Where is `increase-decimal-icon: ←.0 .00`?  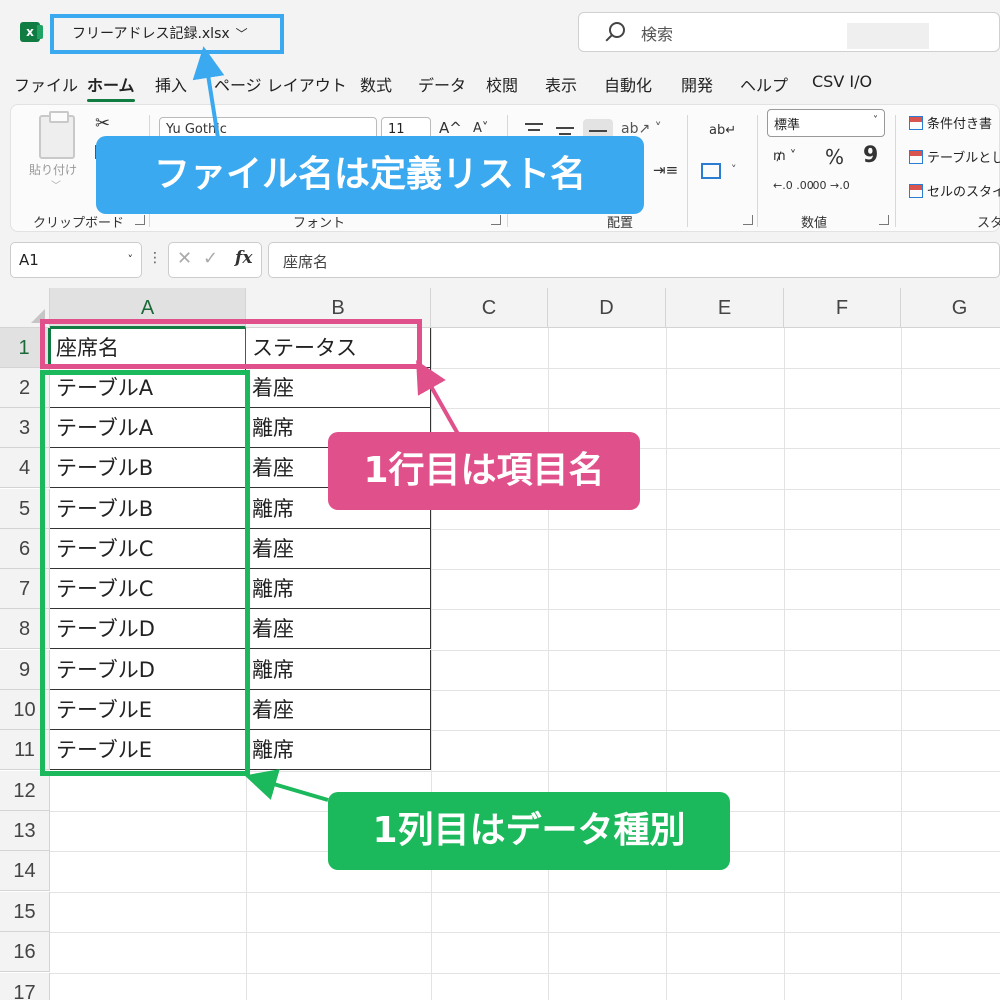
increase-decimal-icon: ←.0 .00 is located at coordinates (793, 185).